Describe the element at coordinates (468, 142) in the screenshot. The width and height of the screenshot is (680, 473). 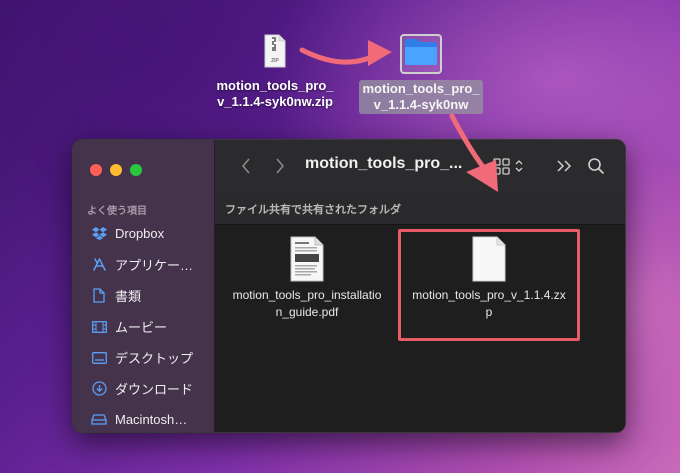
I see `arrow-folder-to-window` at that location.